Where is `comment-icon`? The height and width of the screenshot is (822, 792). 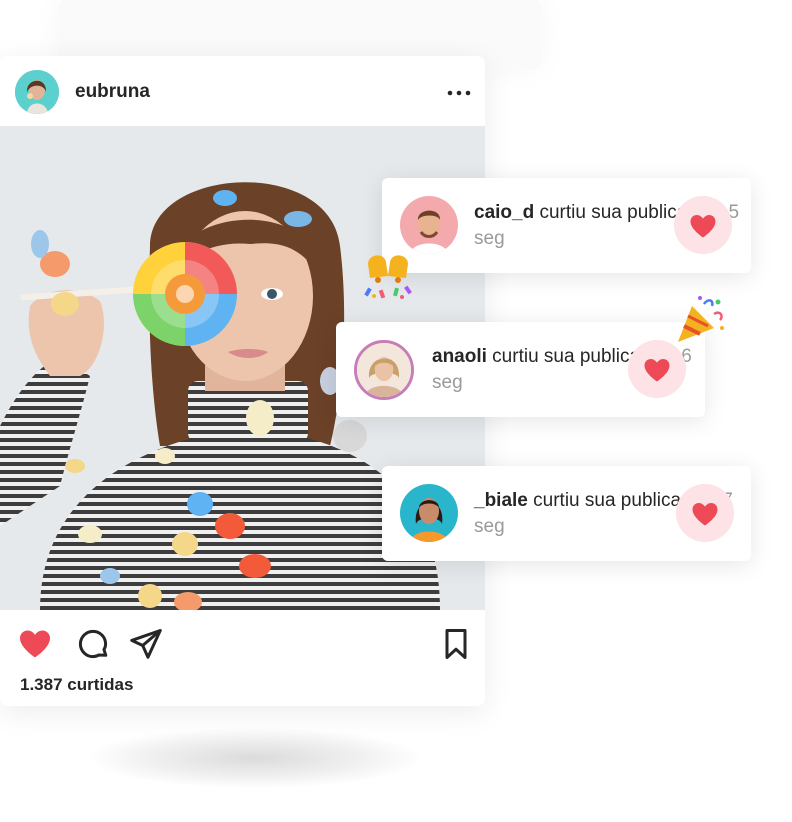
comment-icon is located at coordinates (93, 644).